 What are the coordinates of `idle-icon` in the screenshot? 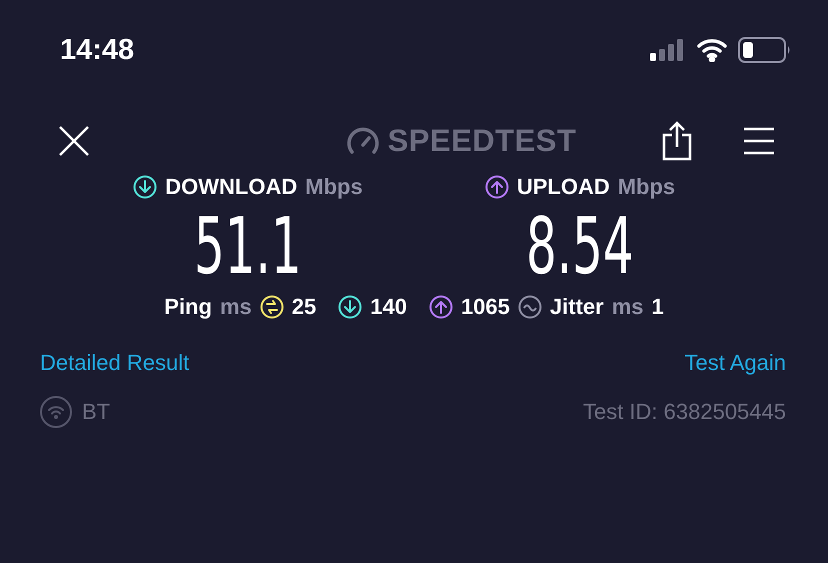 It's located at (272, 307).